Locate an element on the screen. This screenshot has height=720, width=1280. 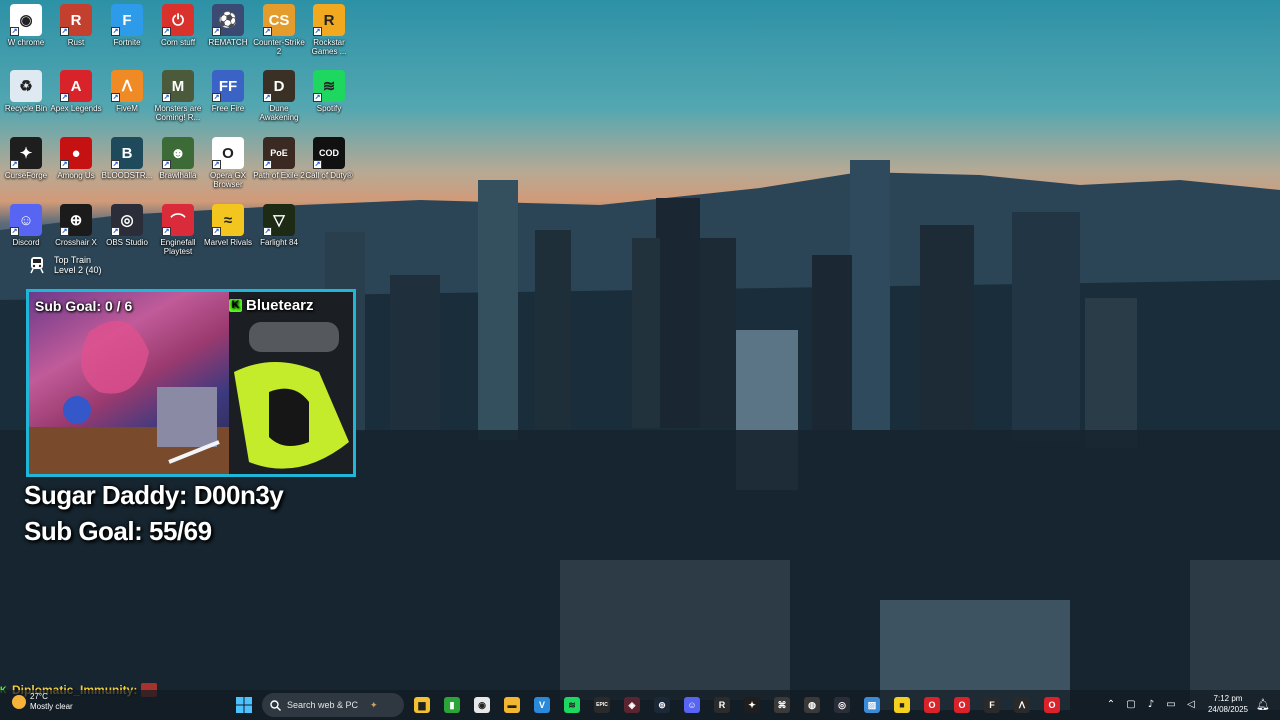
chevron-up-icon: ⌃ is located at coordinates (1111, 705).